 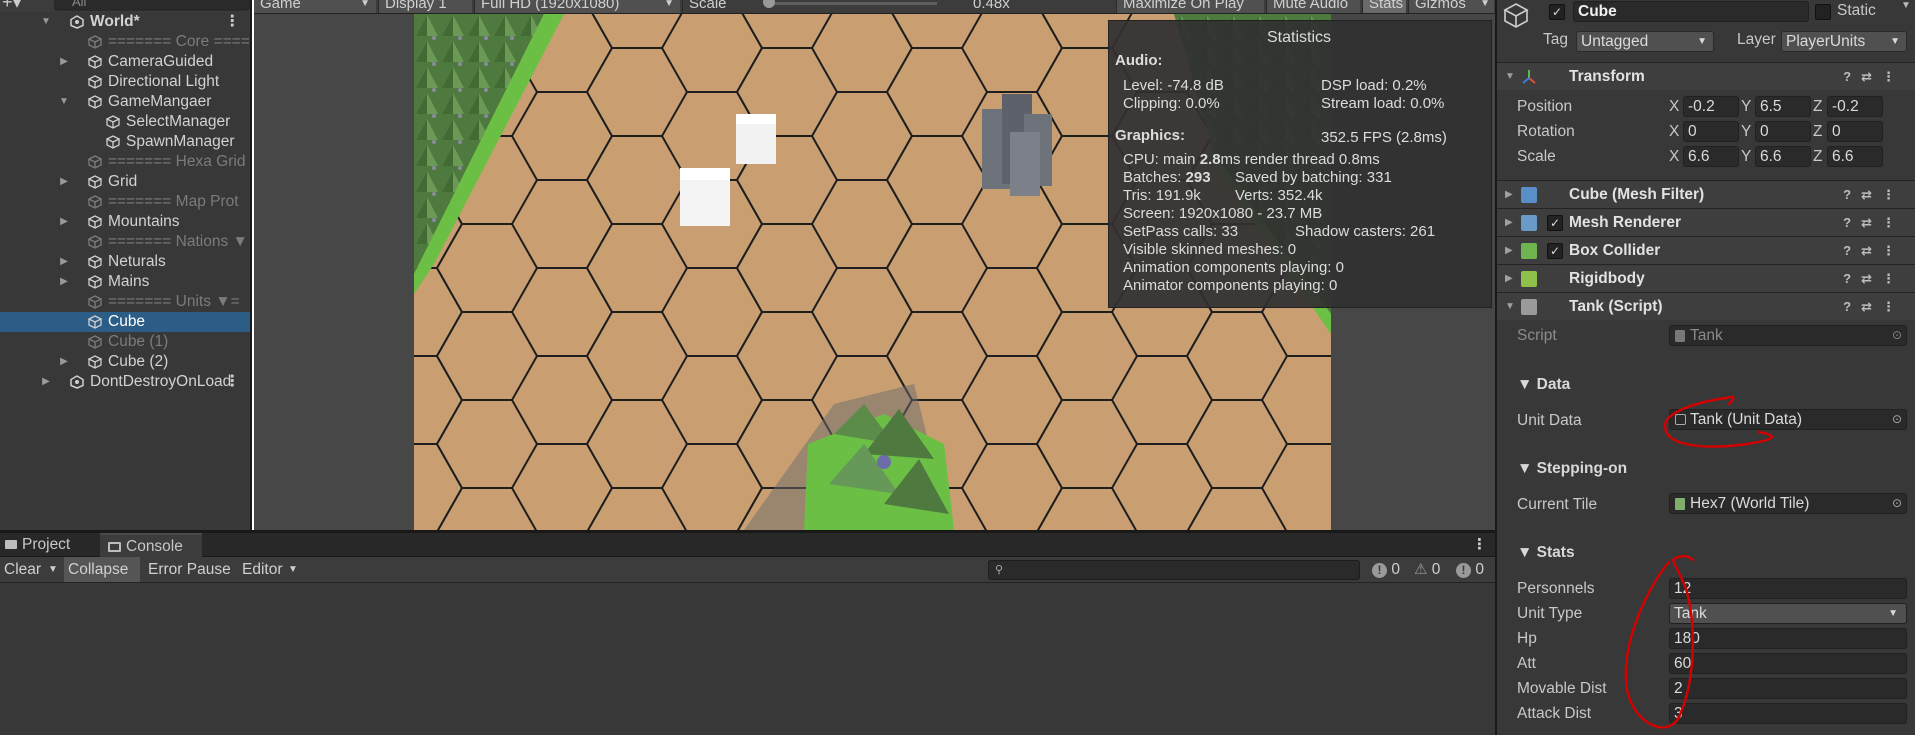 I want to click on hierarchy-row: ======= Nations ▼, so click(x=125, y=242).